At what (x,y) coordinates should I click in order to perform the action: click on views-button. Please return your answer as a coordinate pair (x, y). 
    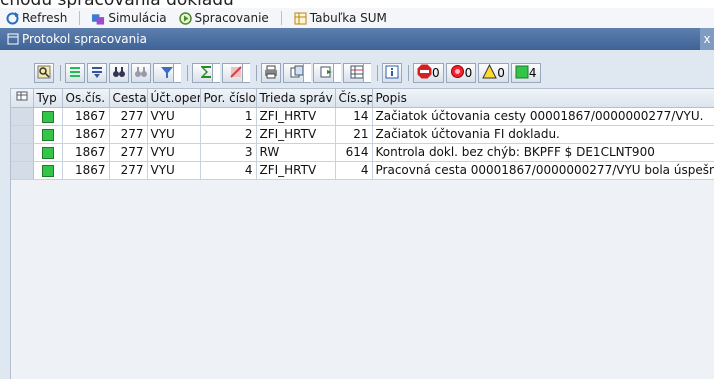
    Looking at the image, I should click on (297, 73).